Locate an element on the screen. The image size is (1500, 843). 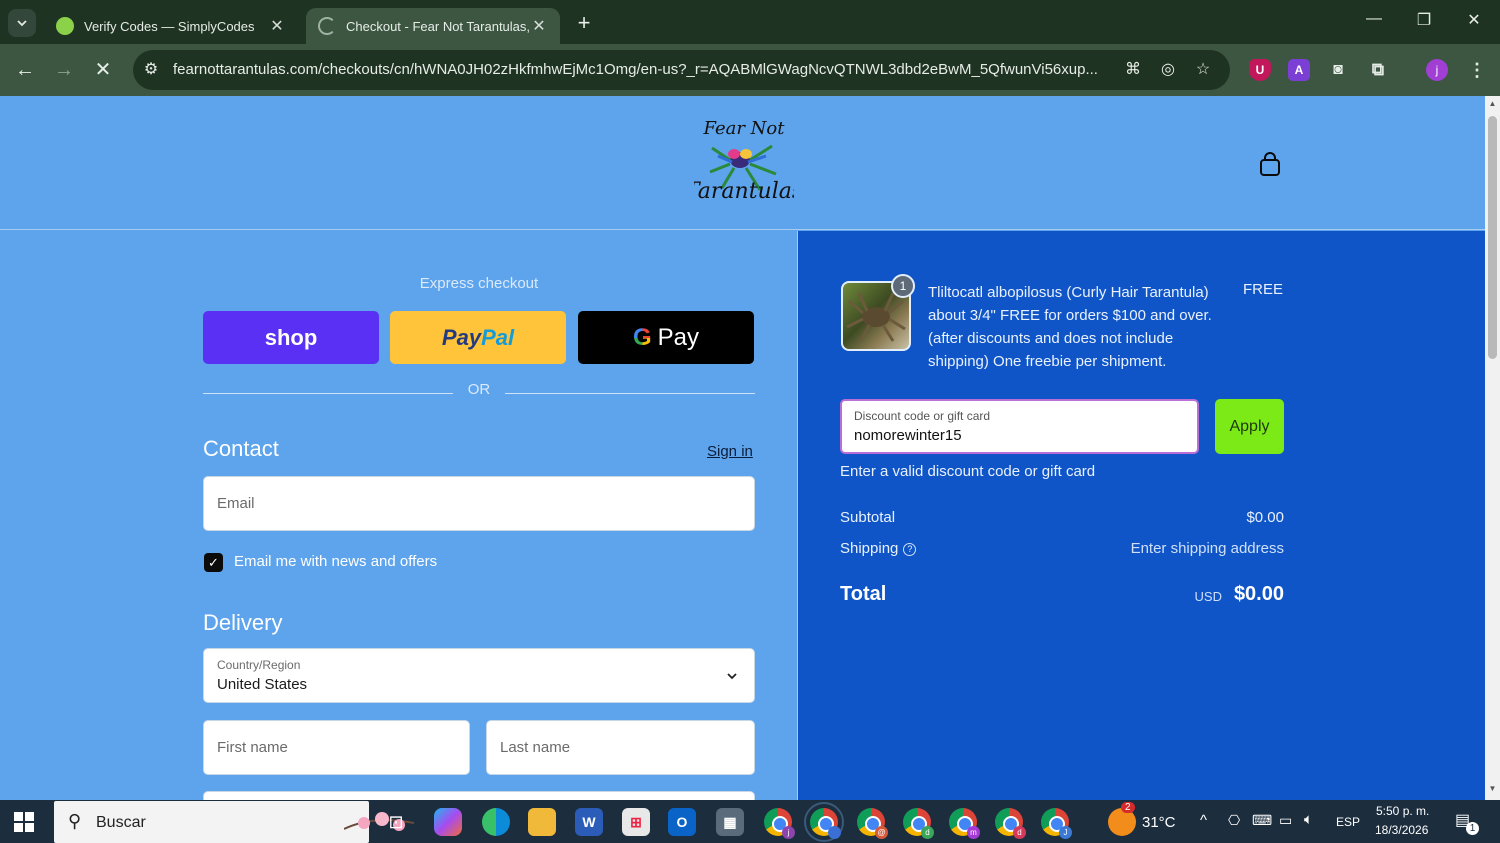
chrome-profile-icon: @ is located at coordinates (872, 823).